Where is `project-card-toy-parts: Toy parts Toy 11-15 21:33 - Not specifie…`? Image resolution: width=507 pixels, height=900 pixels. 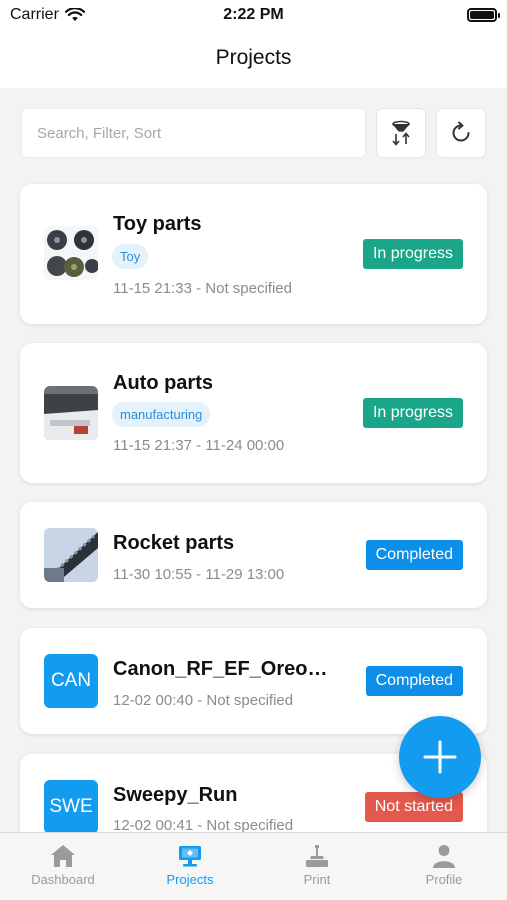 project-card-toy-parts: Toy parts Toy 11-15 21:33 - Not specifie… is located at coordinates (253, 254).